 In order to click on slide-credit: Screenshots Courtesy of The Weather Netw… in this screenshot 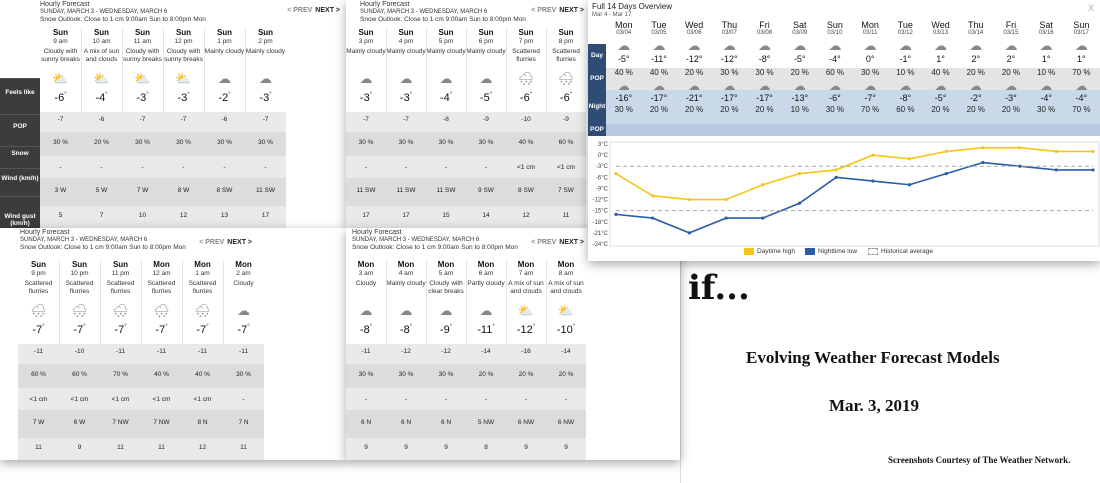, I will do `click(979, 460)`.